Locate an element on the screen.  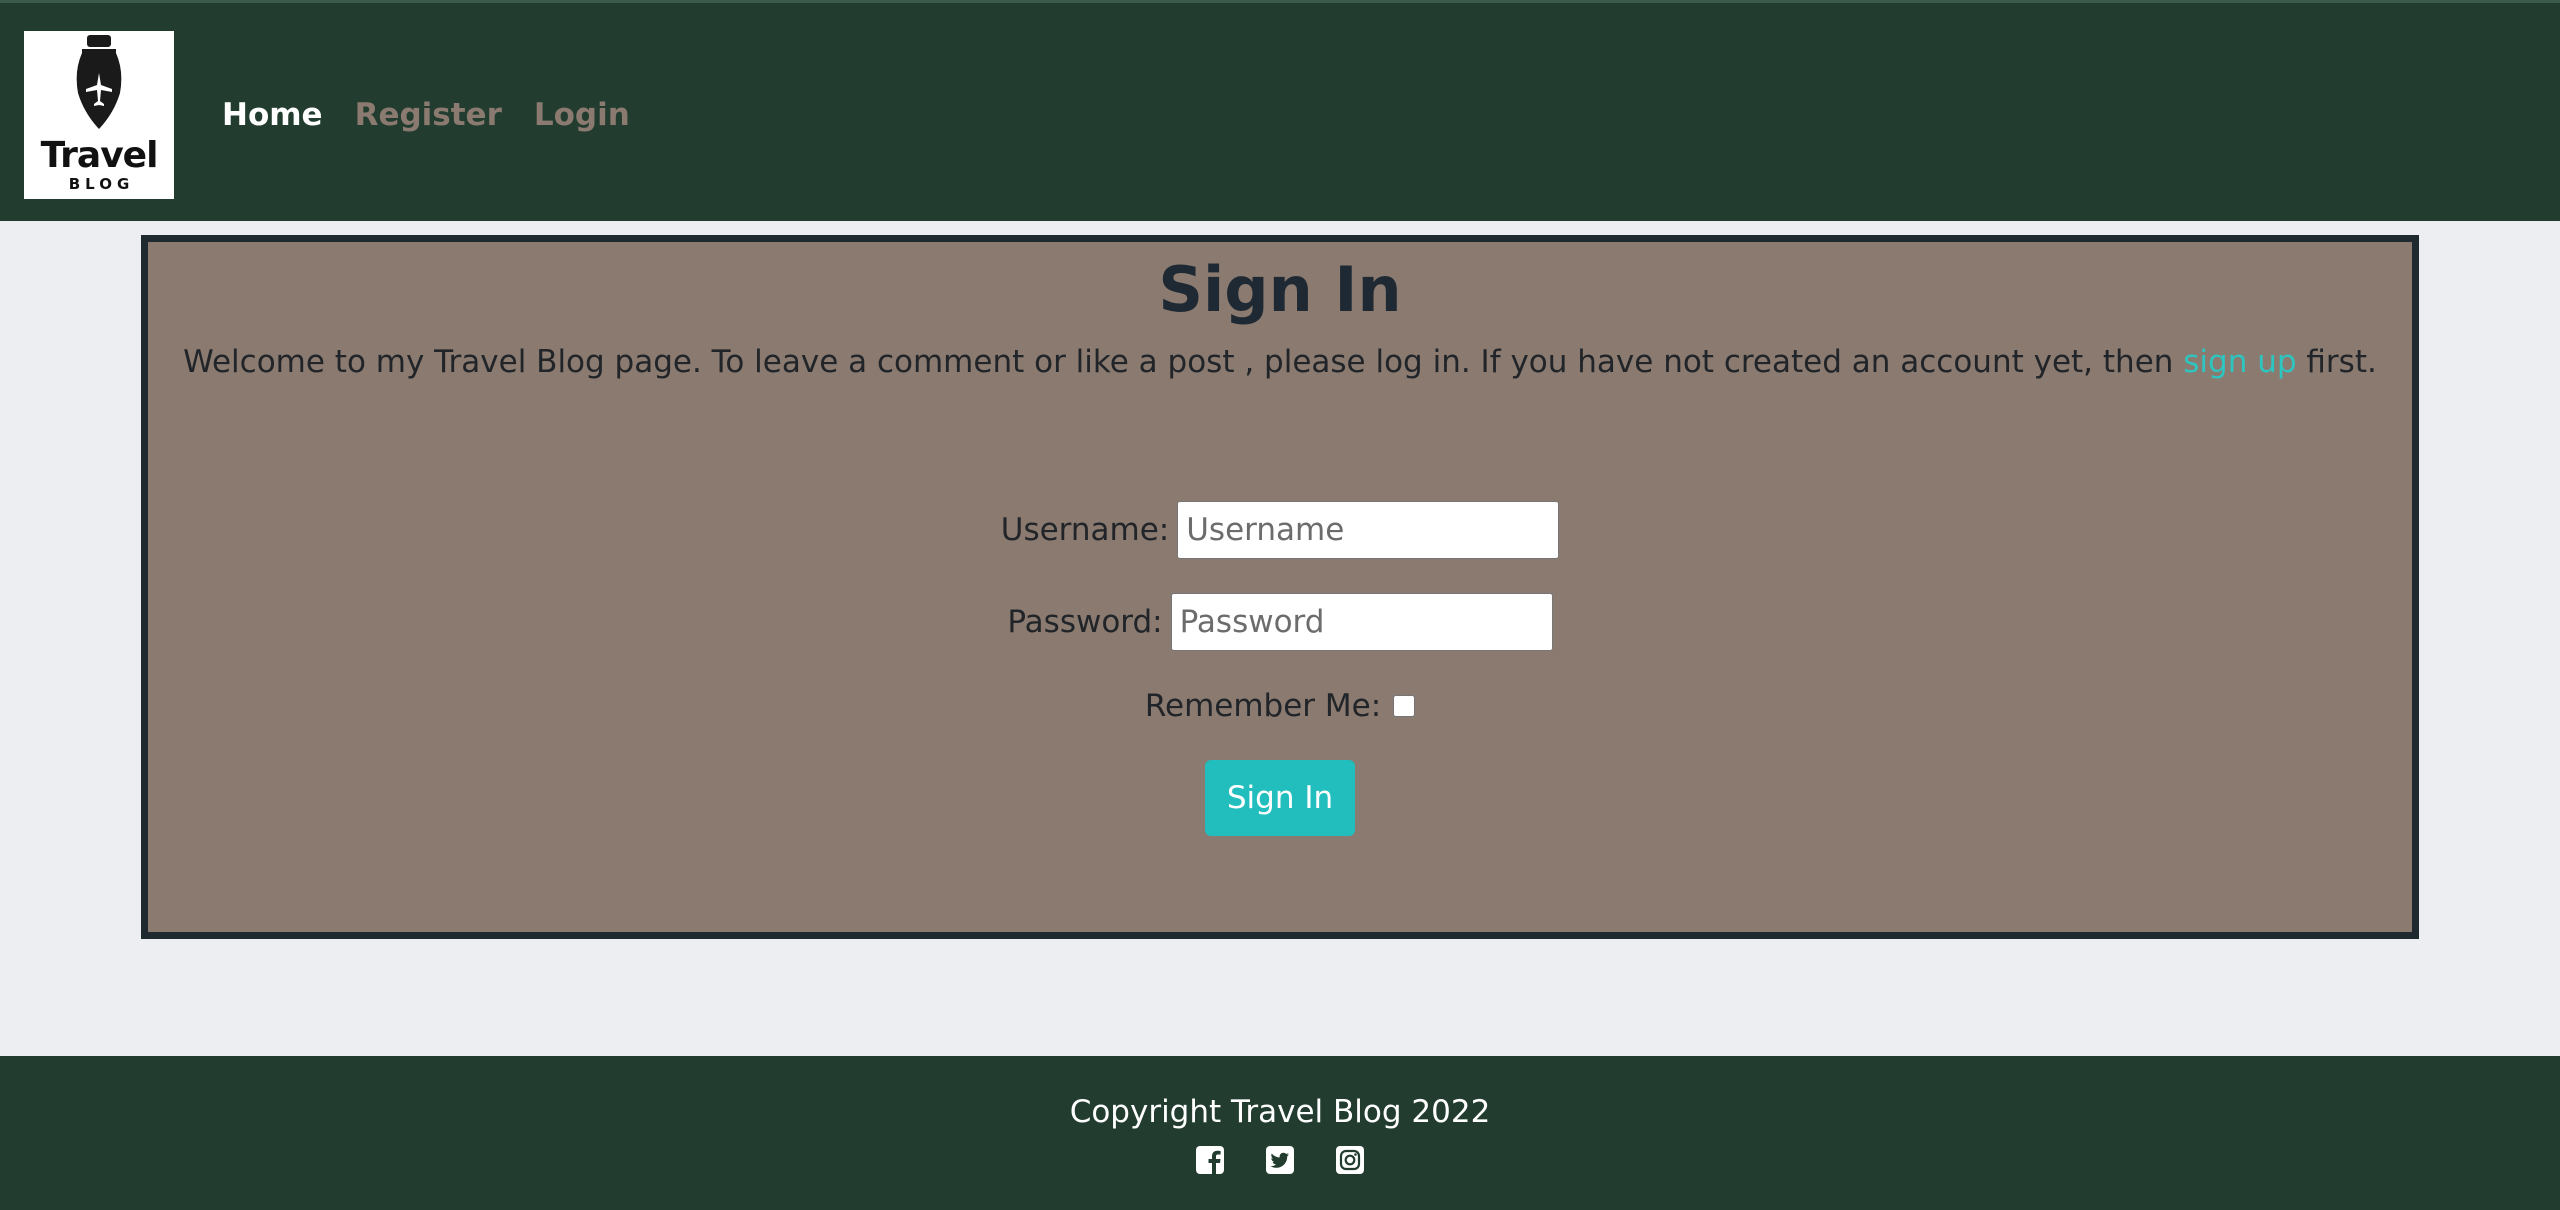
password-row: Password: is located at coordinates (1280, 622).